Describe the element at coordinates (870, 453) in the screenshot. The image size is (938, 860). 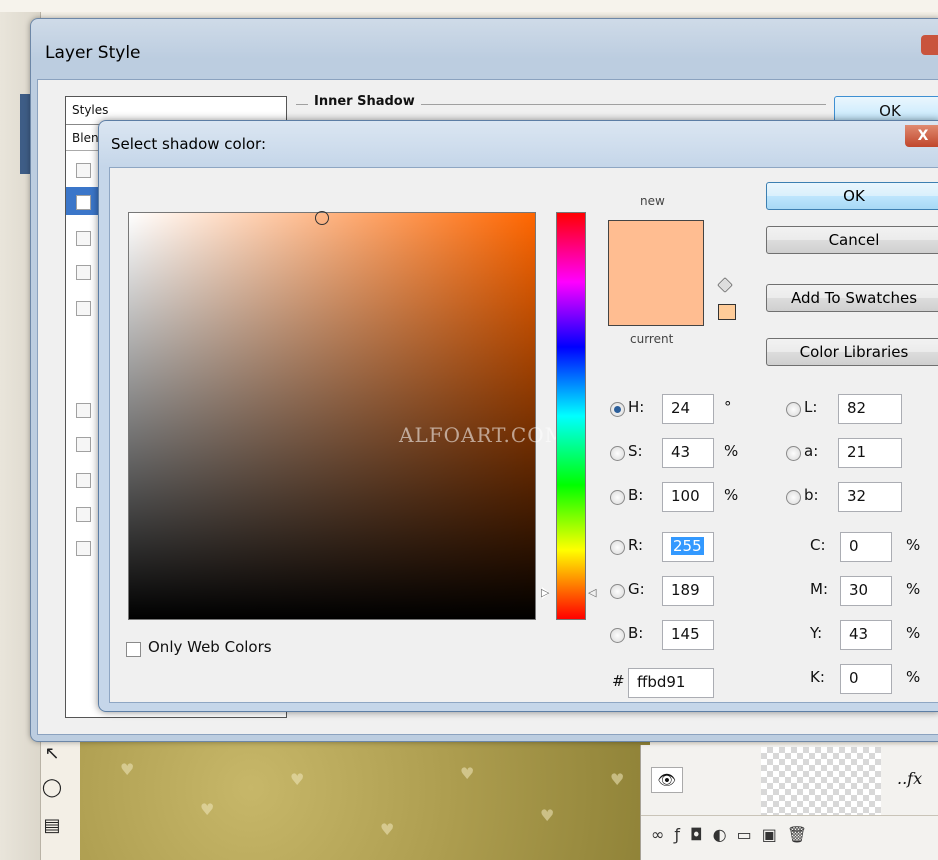
I see `a-channel-input: 21` at that location.